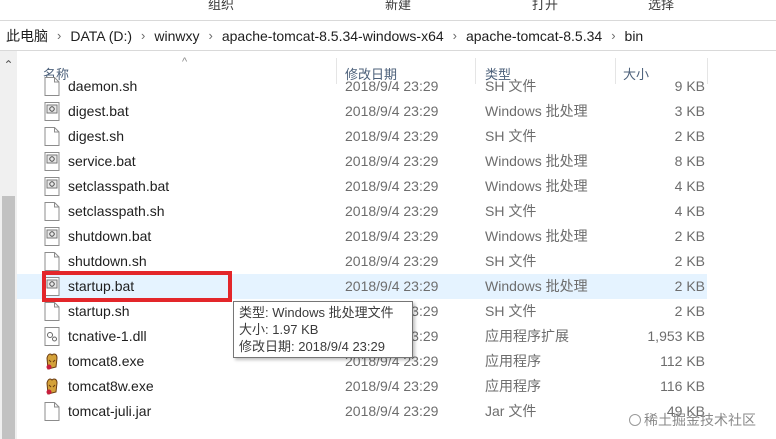 This screenshot has width=776, height=439. What do you see at coordinates (362, 411) in the screenshot?
I see `file-row: tomcat-juli.jar 2018/9/4 23:29 Jar 文件 49 KB` at bounding box center [362, 411].